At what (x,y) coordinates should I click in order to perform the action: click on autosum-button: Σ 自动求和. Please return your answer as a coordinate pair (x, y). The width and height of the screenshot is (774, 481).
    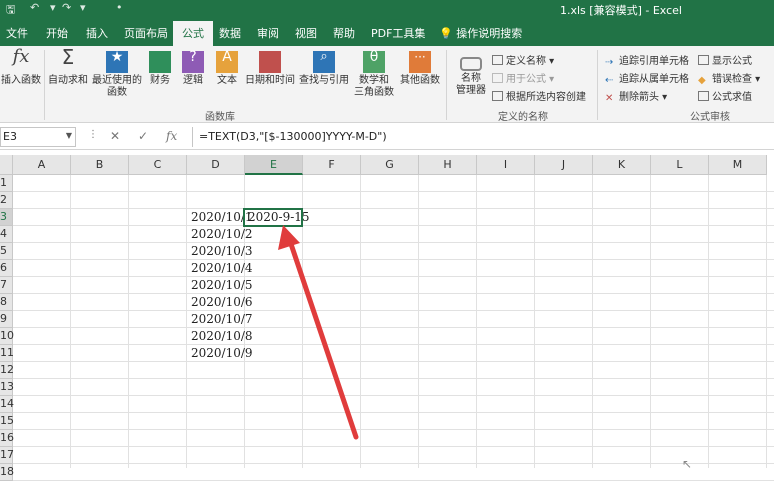
    Looking at the image, I should click on (68, 67).